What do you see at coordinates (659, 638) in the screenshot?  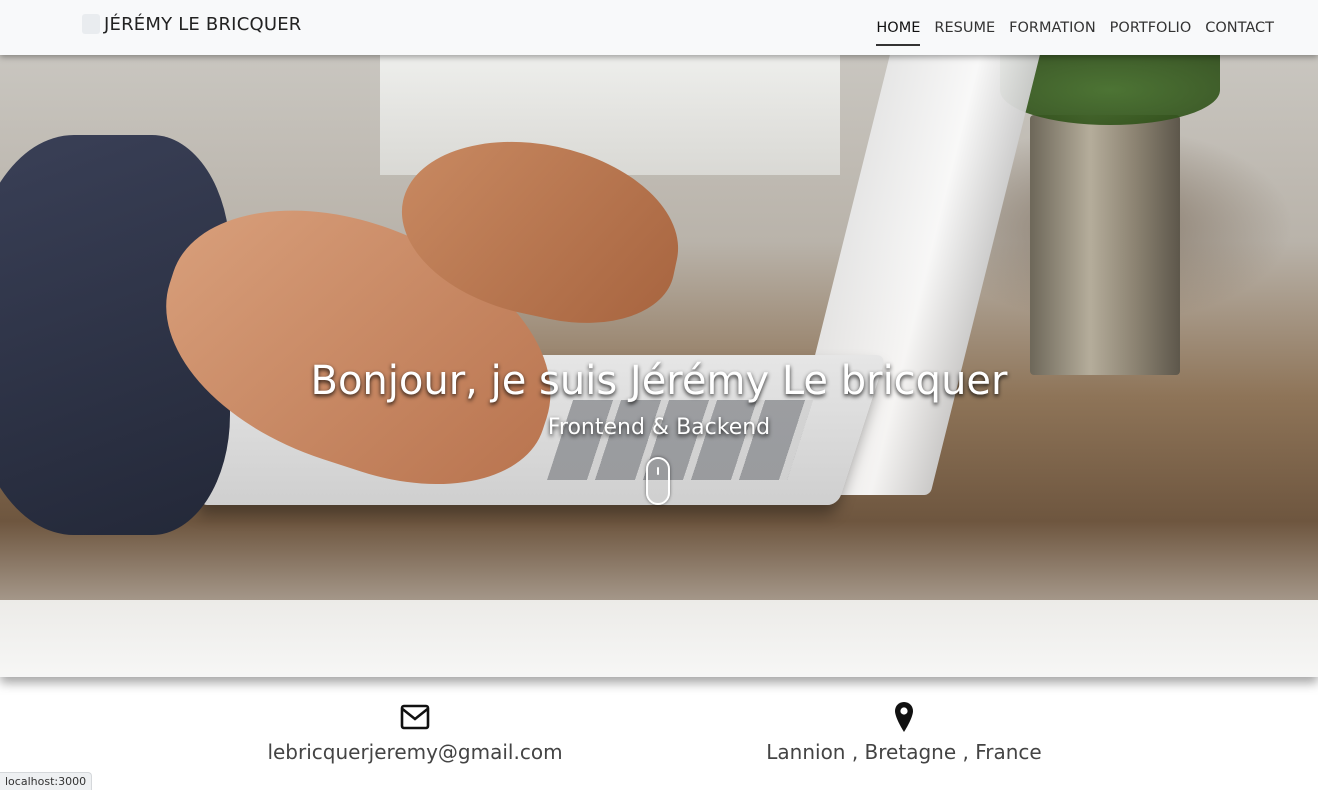 I see `hero-bg-paper` at bounding box center [659, 638].